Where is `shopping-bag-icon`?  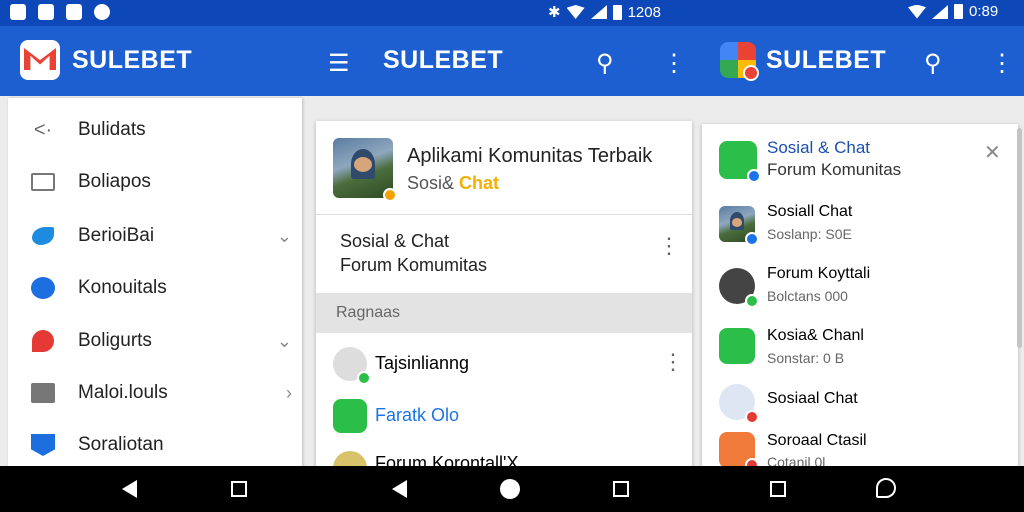
shopping-bag-icon is located at coordinates (74, 12).